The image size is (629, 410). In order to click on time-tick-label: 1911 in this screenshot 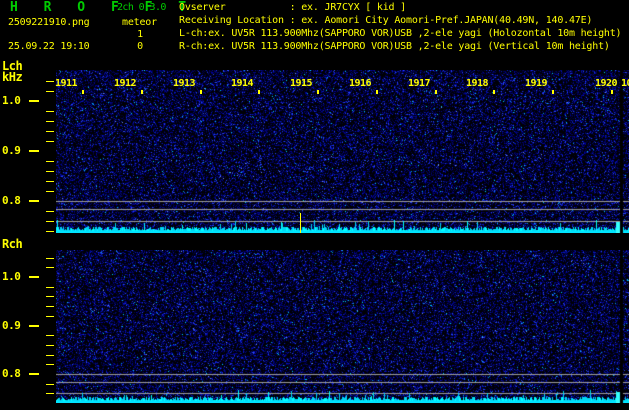, I will do `click(66, 83)`.